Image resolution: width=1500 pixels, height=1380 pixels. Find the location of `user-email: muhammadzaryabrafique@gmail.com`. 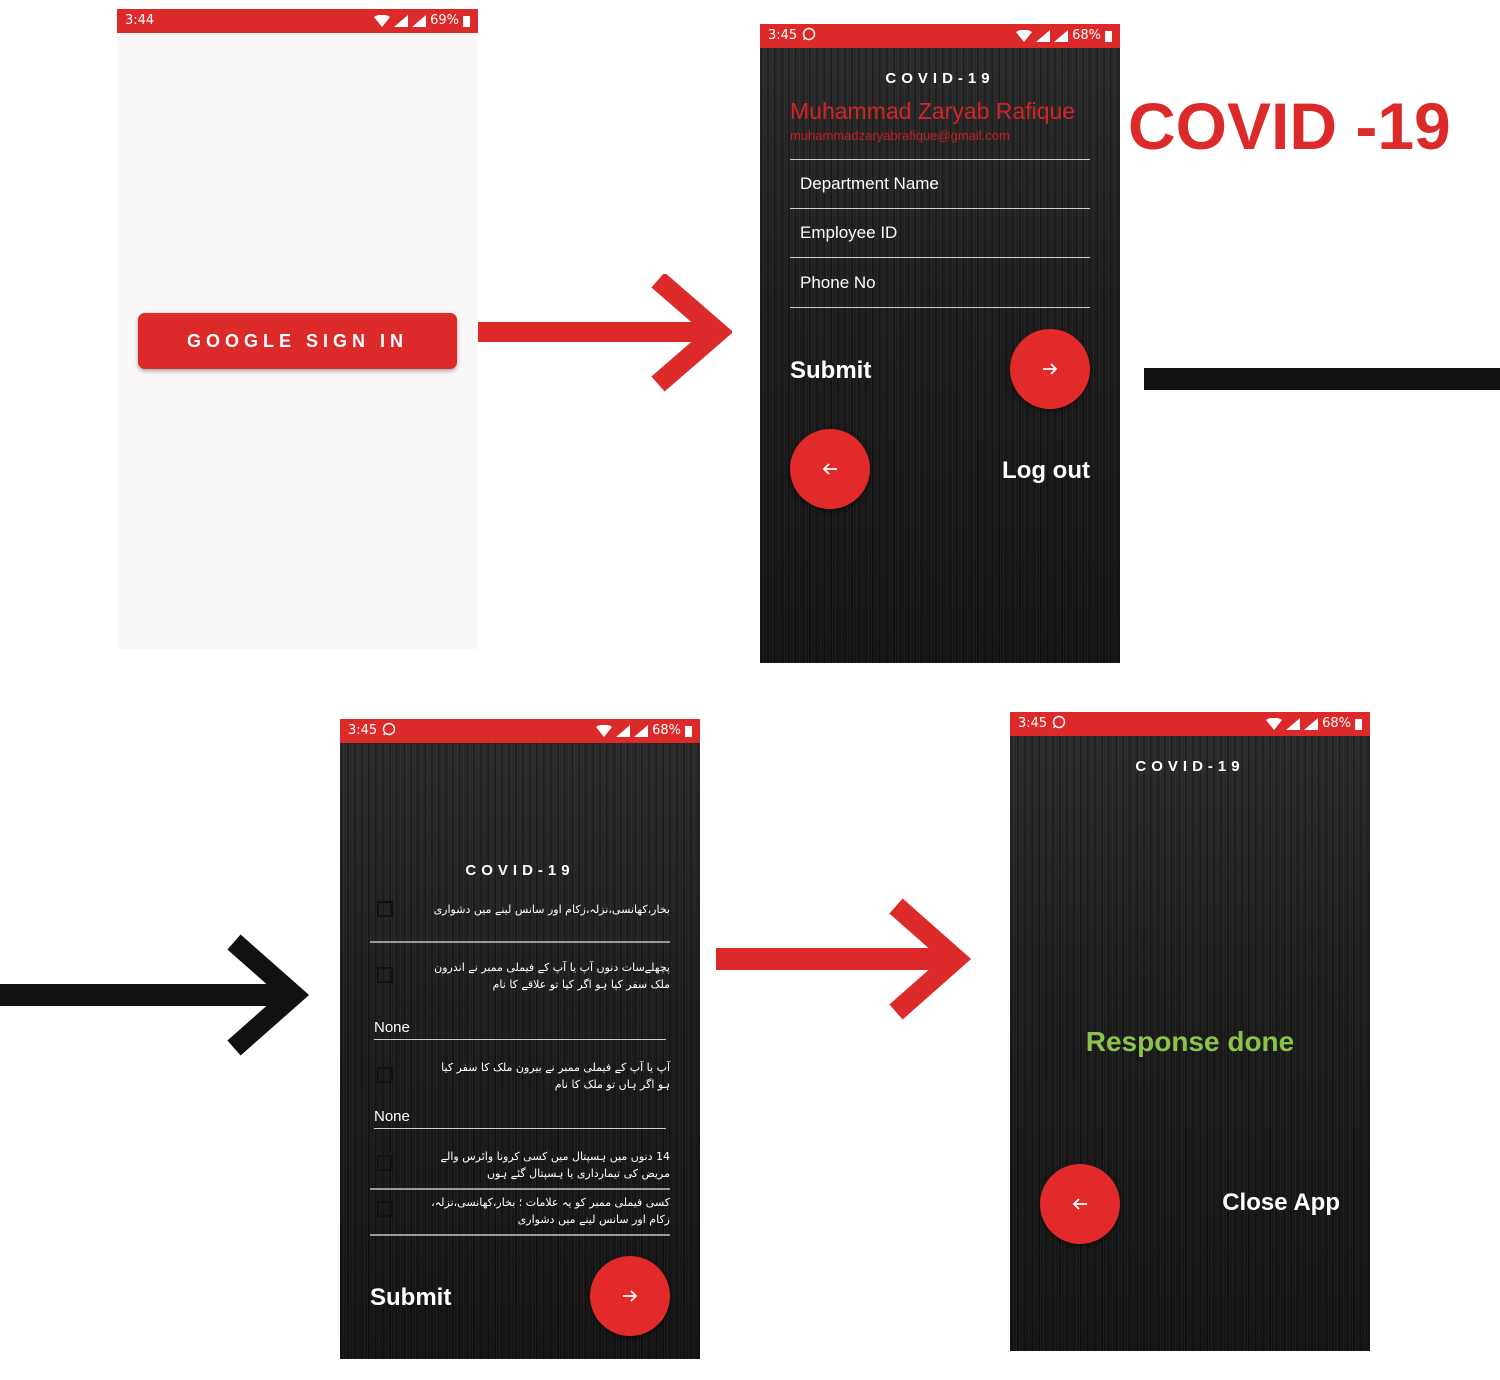

user-email: muhammadzaryabrafique@gmail.com is located at coordinates (900, 135).